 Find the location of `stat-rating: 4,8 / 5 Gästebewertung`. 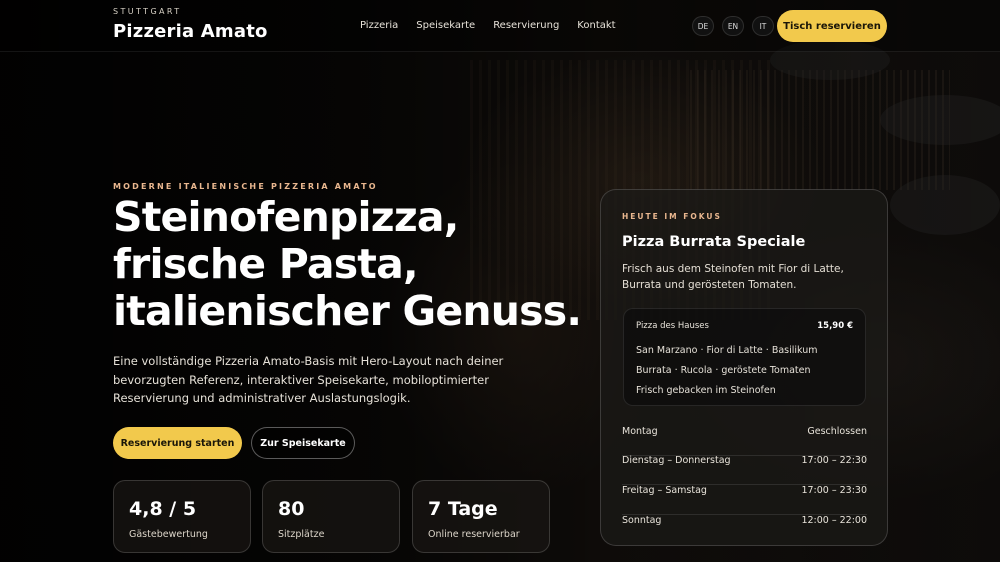

stat-rating: 4,8 / 5 Gästebewertung is located at coordinates (182, 516).